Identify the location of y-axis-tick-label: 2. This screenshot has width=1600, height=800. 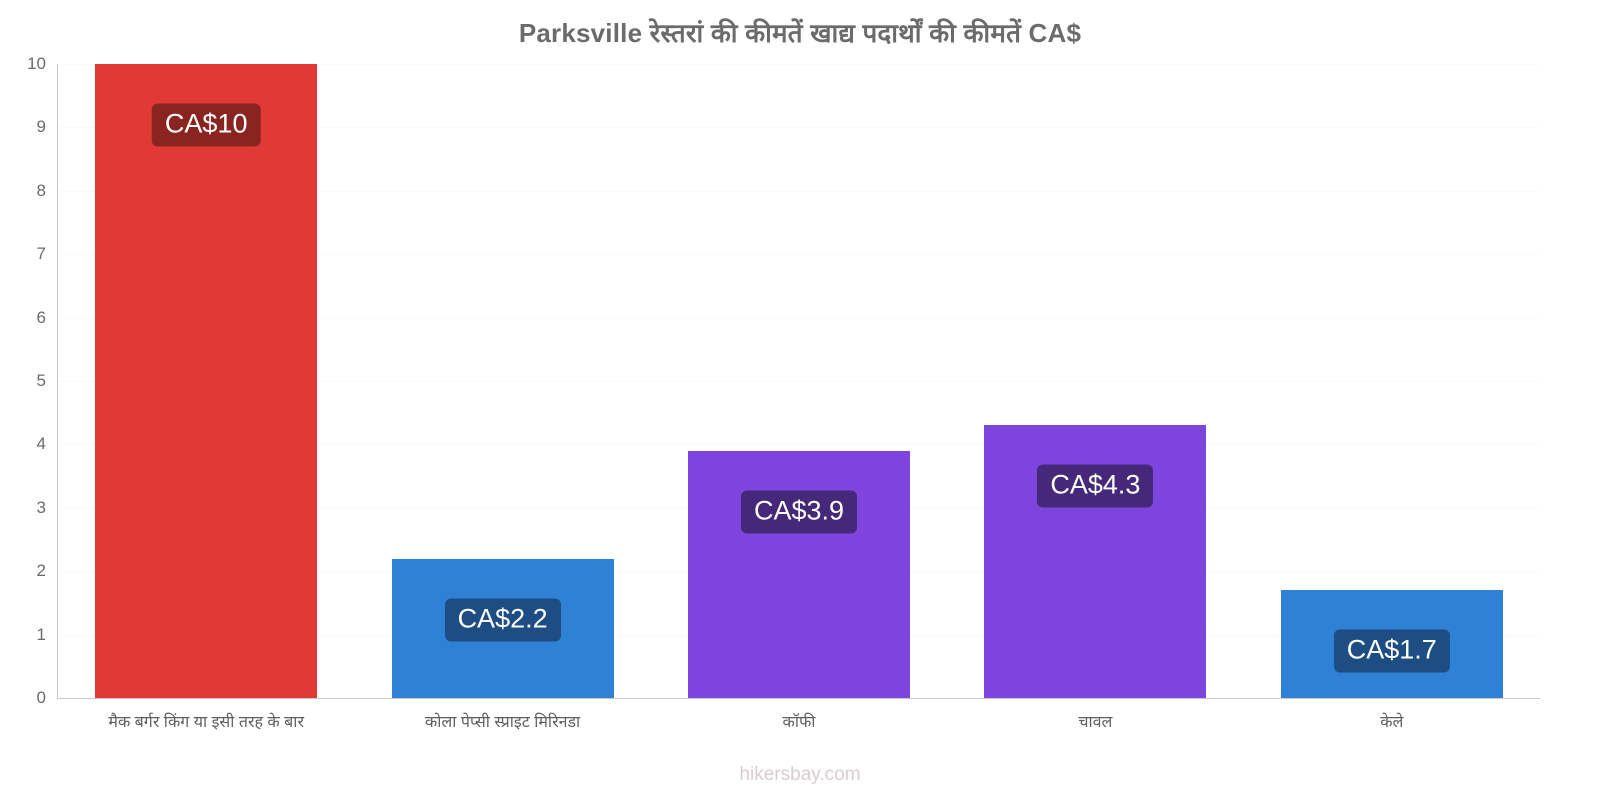
(41, 571).